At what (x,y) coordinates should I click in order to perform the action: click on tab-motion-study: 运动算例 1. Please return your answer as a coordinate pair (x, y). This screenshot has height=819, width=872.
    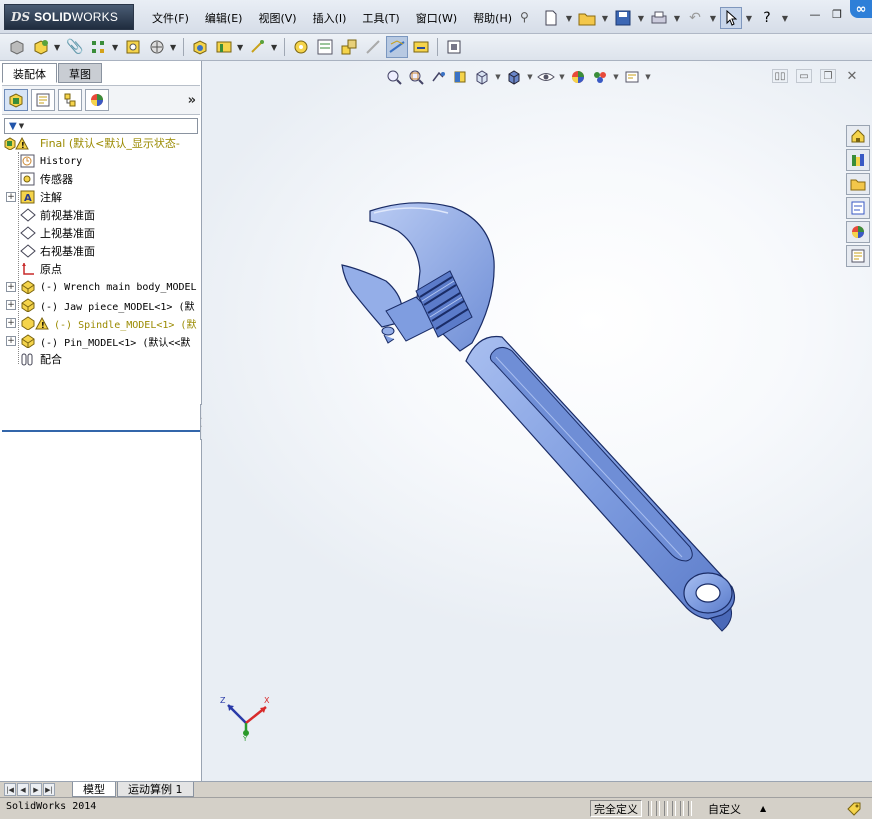
    Looking at the image, I should click on (155, 789).